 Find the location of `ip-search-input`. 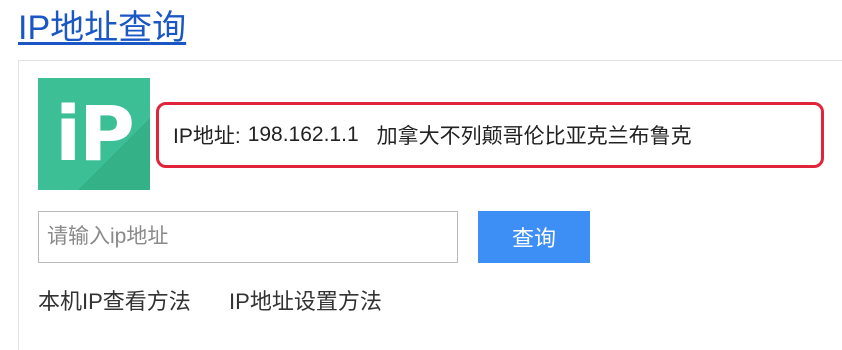

ip-search-input is located at coordinates (248, 237).